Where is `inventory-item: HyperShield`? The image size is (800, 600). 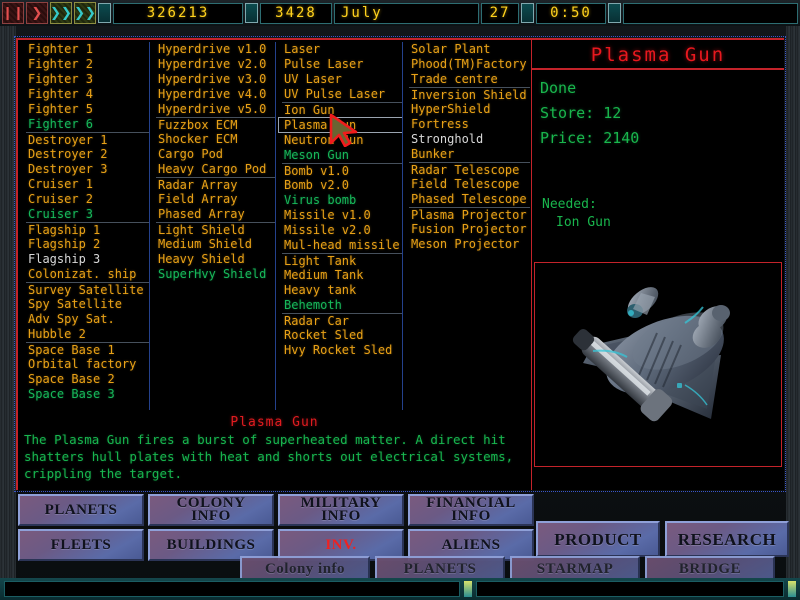 inventory-item: HyperShield is located at coordinates (469, 109).